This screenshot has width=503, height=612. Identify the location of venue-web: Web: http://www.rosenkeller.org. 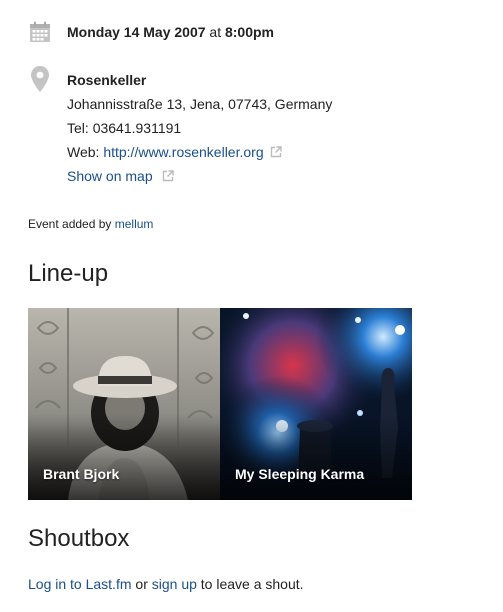
(174, 152).